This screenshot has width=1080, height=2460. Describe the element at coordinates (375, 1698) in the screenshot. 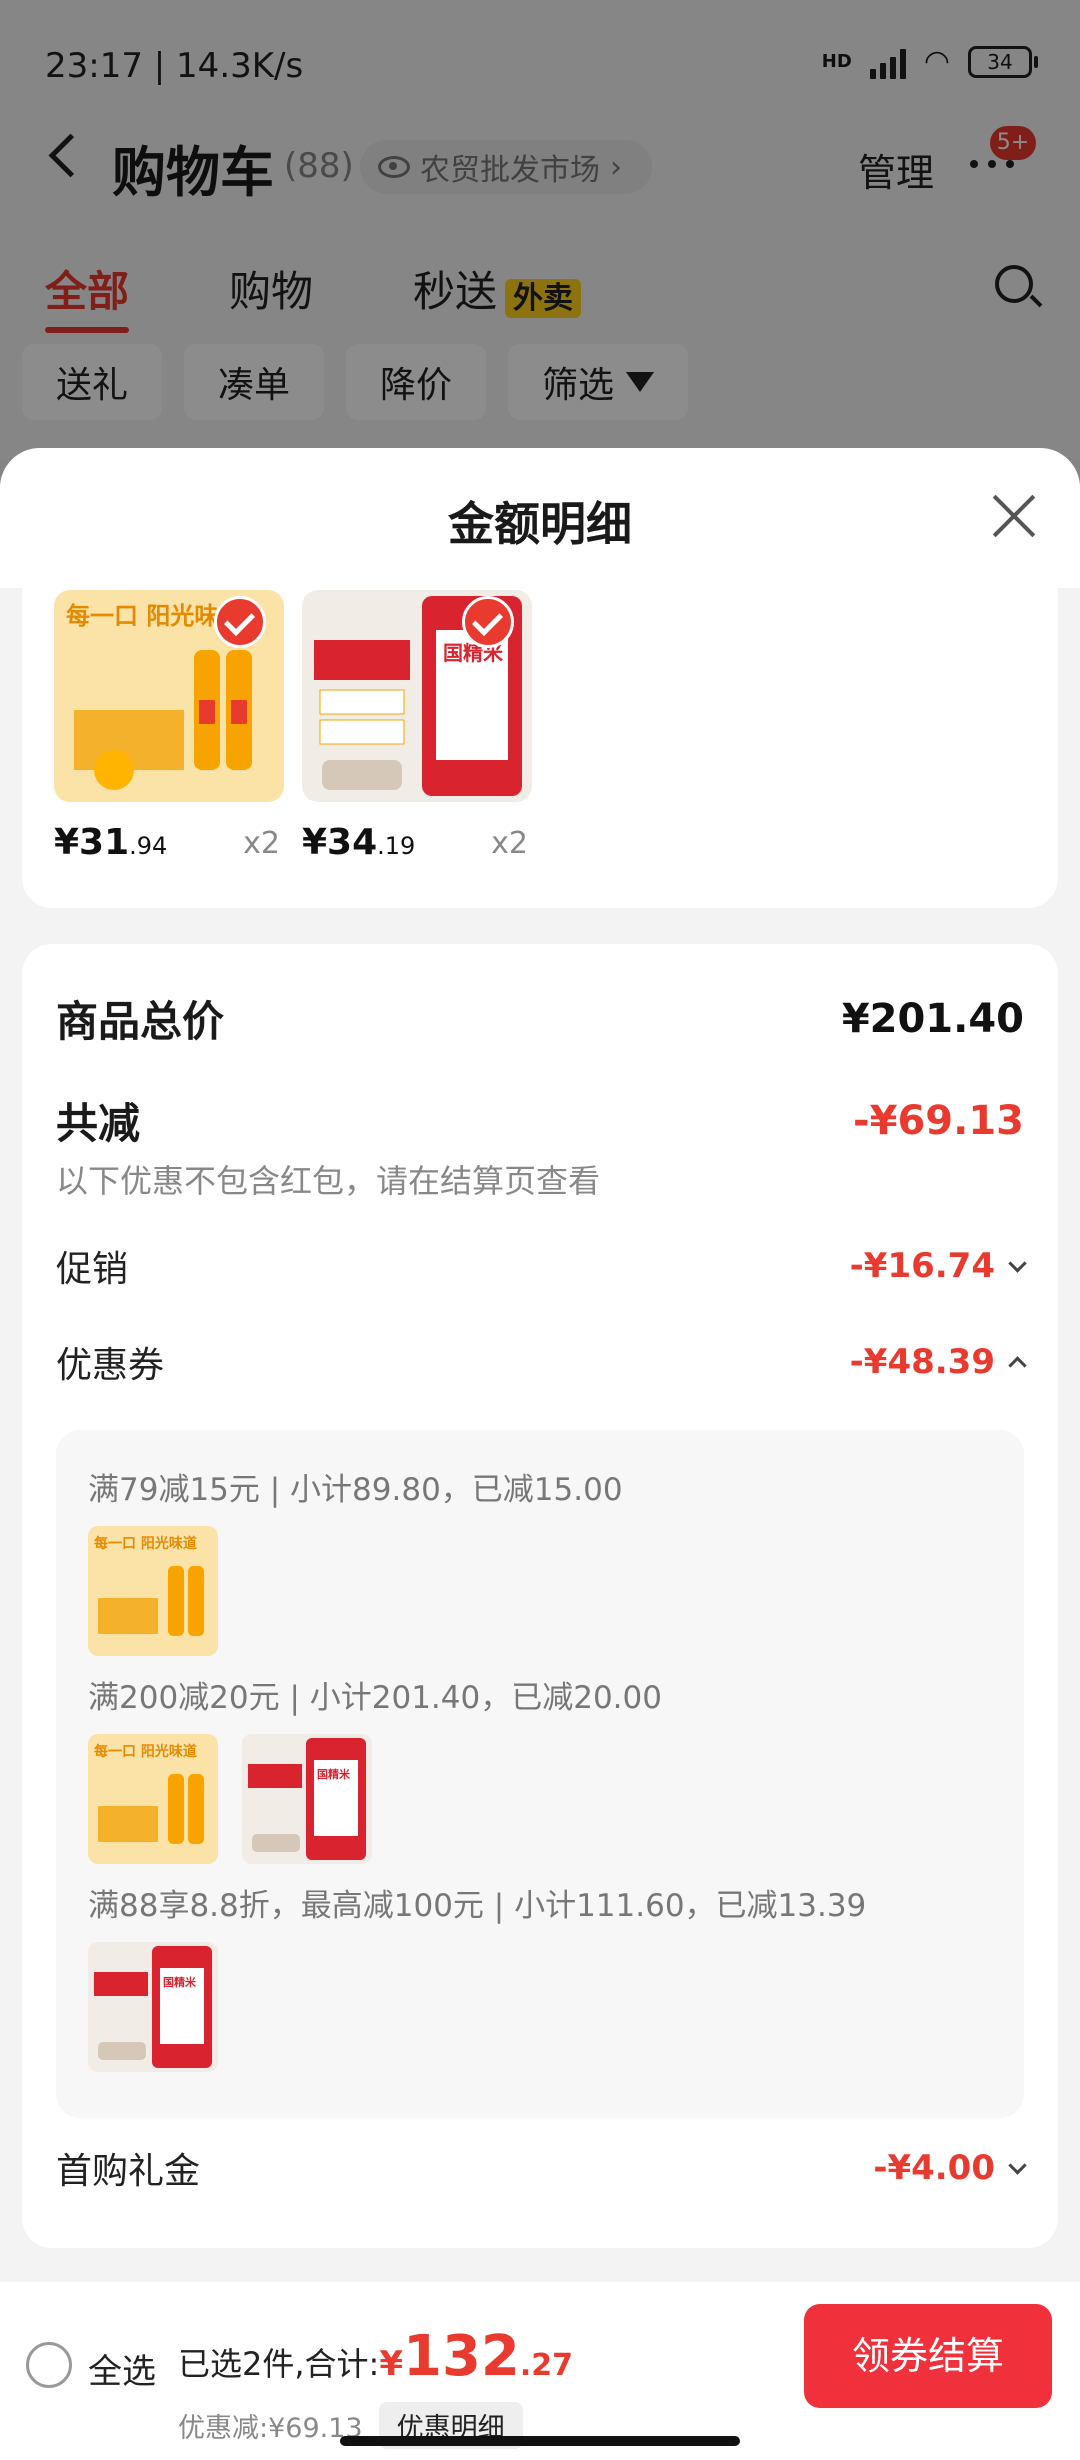

I see `coupon-line: 满200减20元 | 小计201.40，已减20.00` at that location.